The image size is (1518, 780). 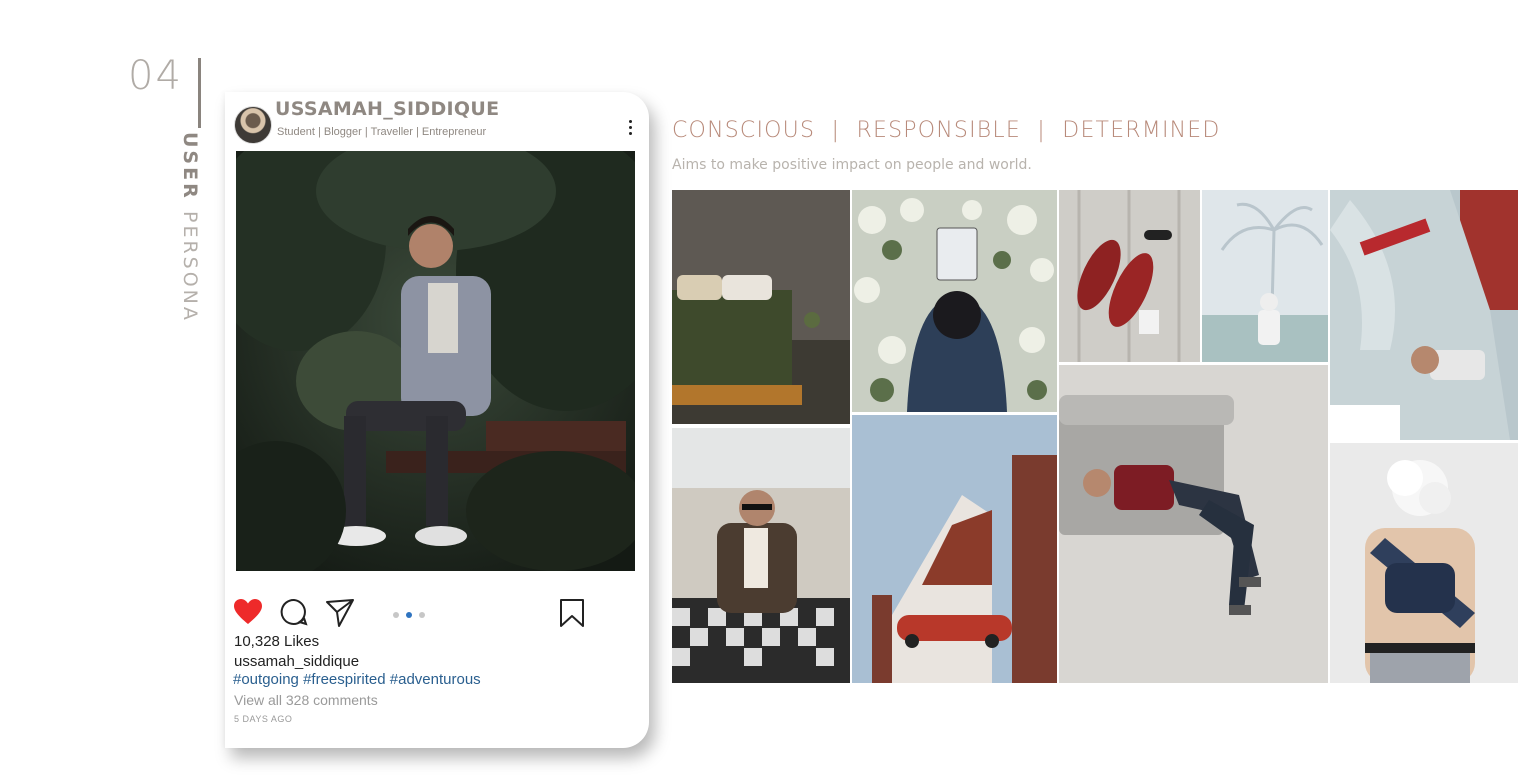 What do you see at coordinates (357, 679) in the screenshot?
I see `hashtags: #outgoing #freespirited #adventurous` at bounding box center [357, 679].